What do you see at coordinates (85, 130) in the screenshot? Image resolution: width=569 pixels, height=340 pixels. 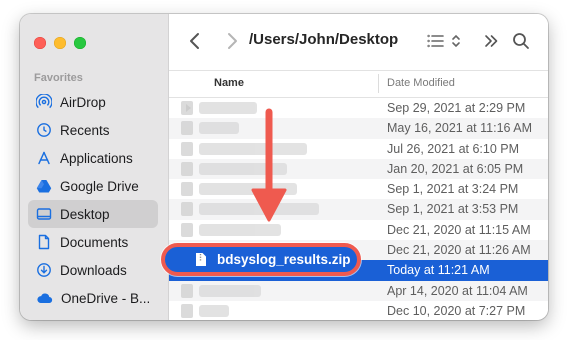 I see `sidebar-item-label: Recents` at bounding box center [85, 130].